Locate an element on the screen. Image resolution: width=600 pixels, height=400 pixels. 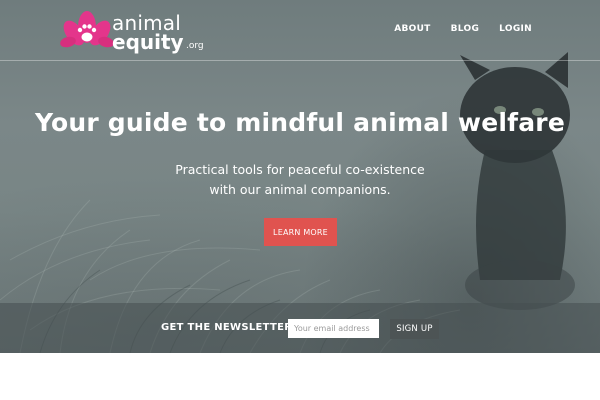
newsletter-email-input is located at coordinates (333, 328).